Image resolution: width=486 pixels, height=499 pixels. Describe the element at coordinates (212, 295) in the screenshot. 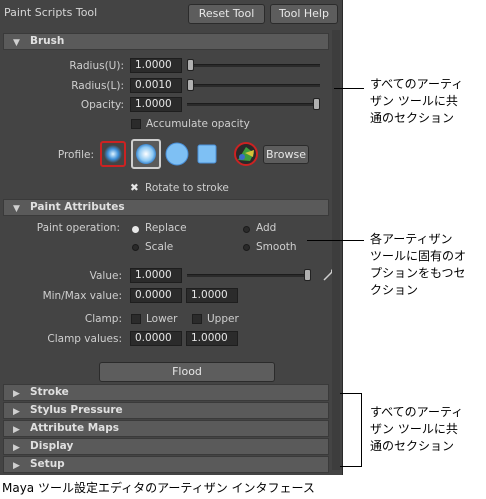

I see `max-value-field: 1.0000` at that location.